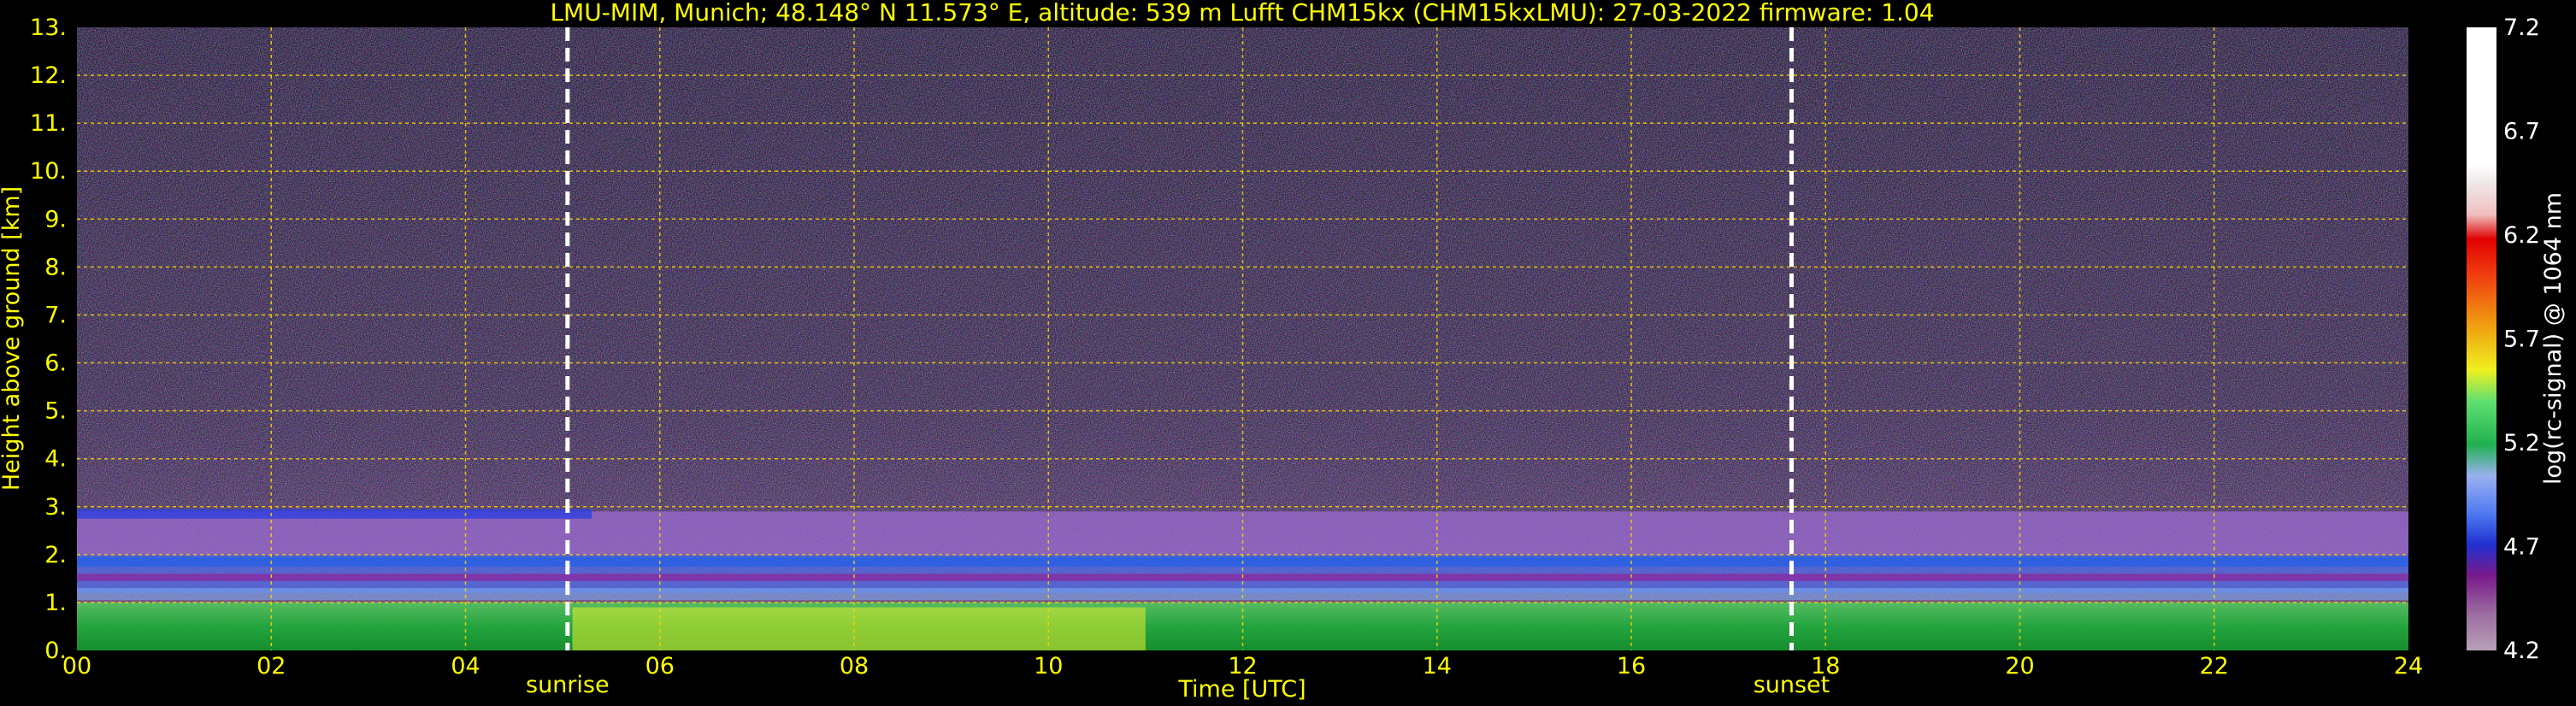 The height and width of the screenshot is (706, 2576). I want to click on colorbar-tick-label: 6.2, so click(2521, 235).